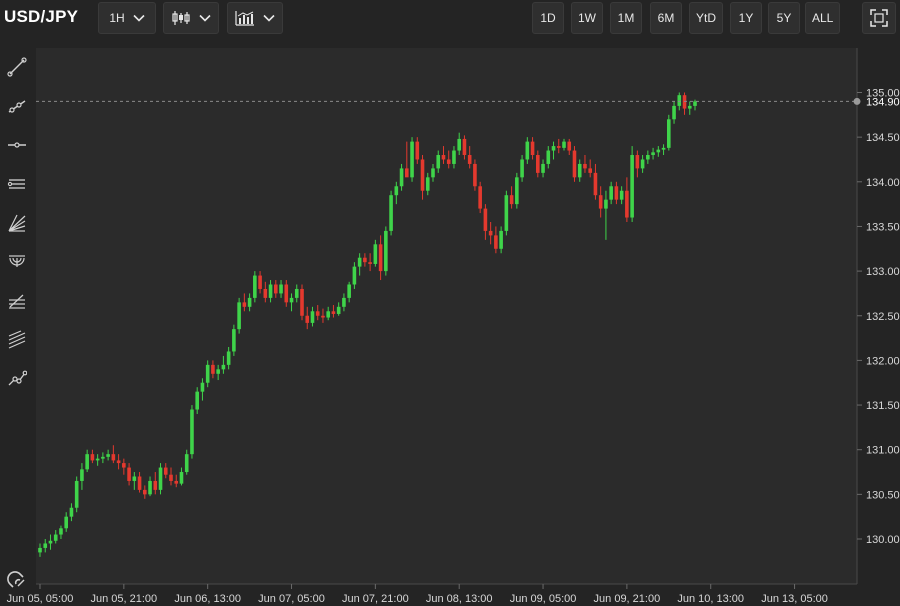 This screenshot has width=900, height=606. I want to click on x-tick-label: Jun 05, 05:00, so click(40, 599).